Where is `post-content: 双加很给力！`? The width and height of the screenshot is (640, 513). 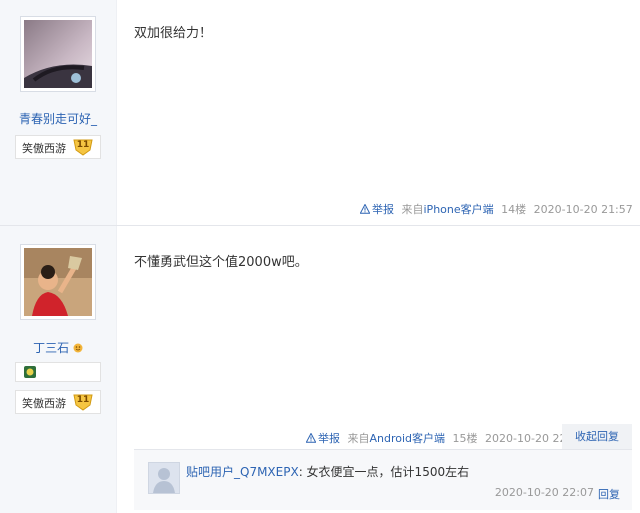
post-content: 双加很给力！ is located at coordinates (173, 33).